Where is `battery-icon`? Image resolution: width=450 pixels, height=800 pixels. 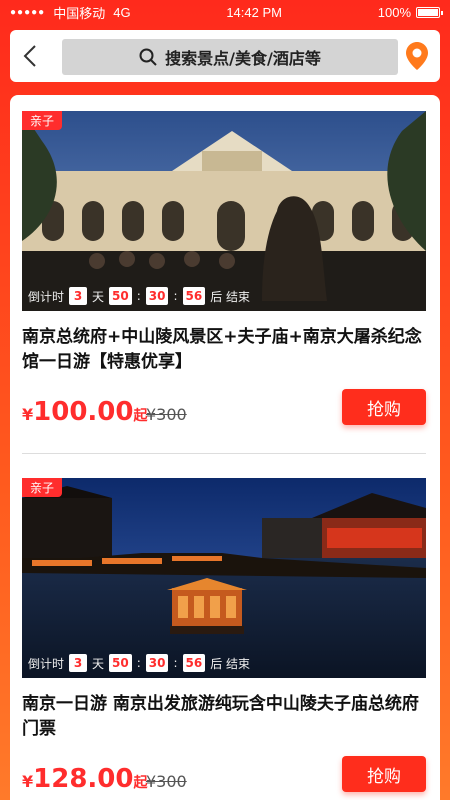 battery-icon is located at coordinates (429, 12).